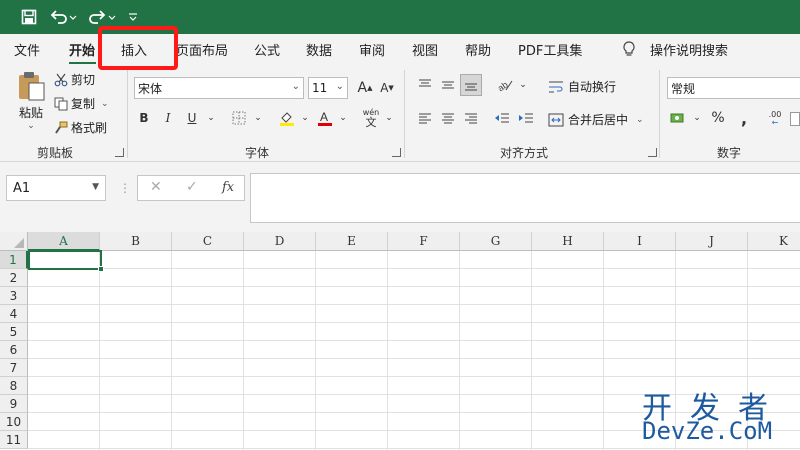 The image size is (800, 450). Describe the element at coordinates (211, 118) in the screenshot. I see `underline-dropdown-icon: ⌄` at that location.